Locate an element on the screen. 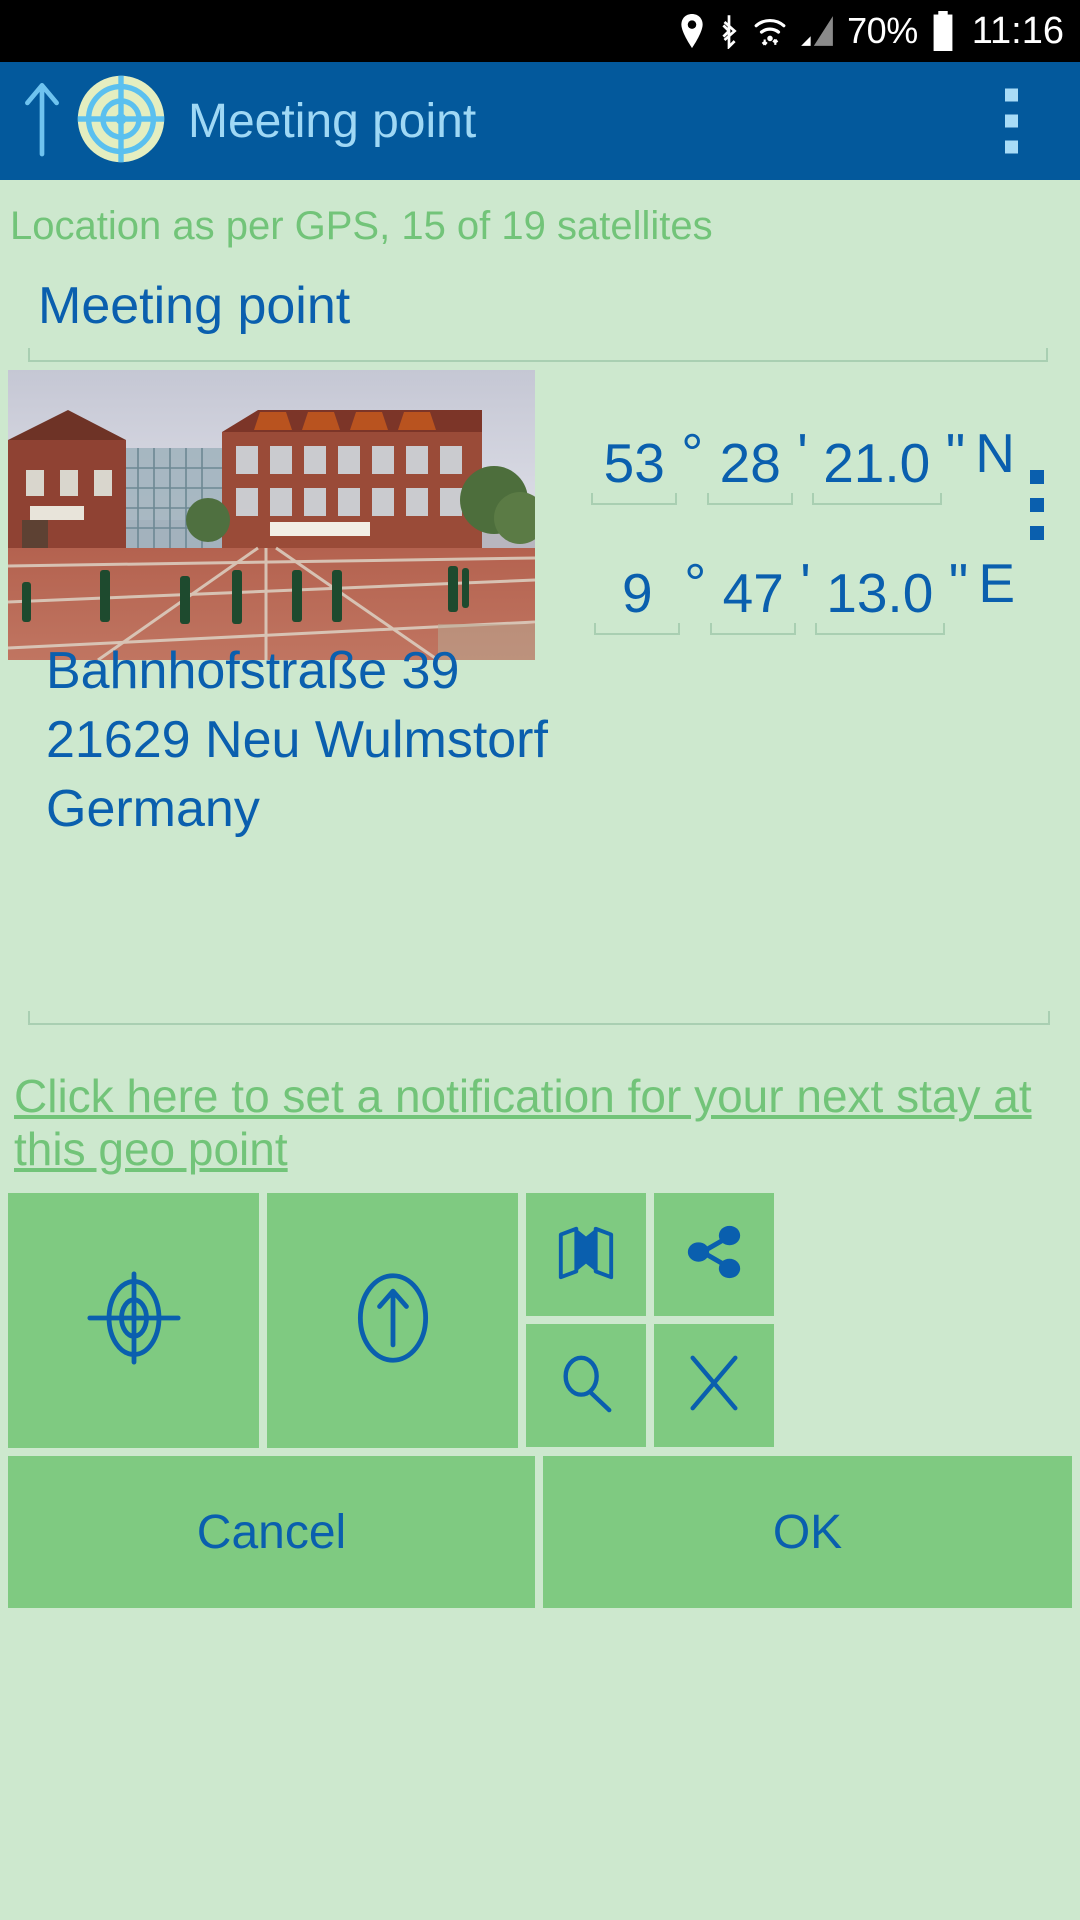  battery-percent-label: 70% is located at coordinates (882, 30).